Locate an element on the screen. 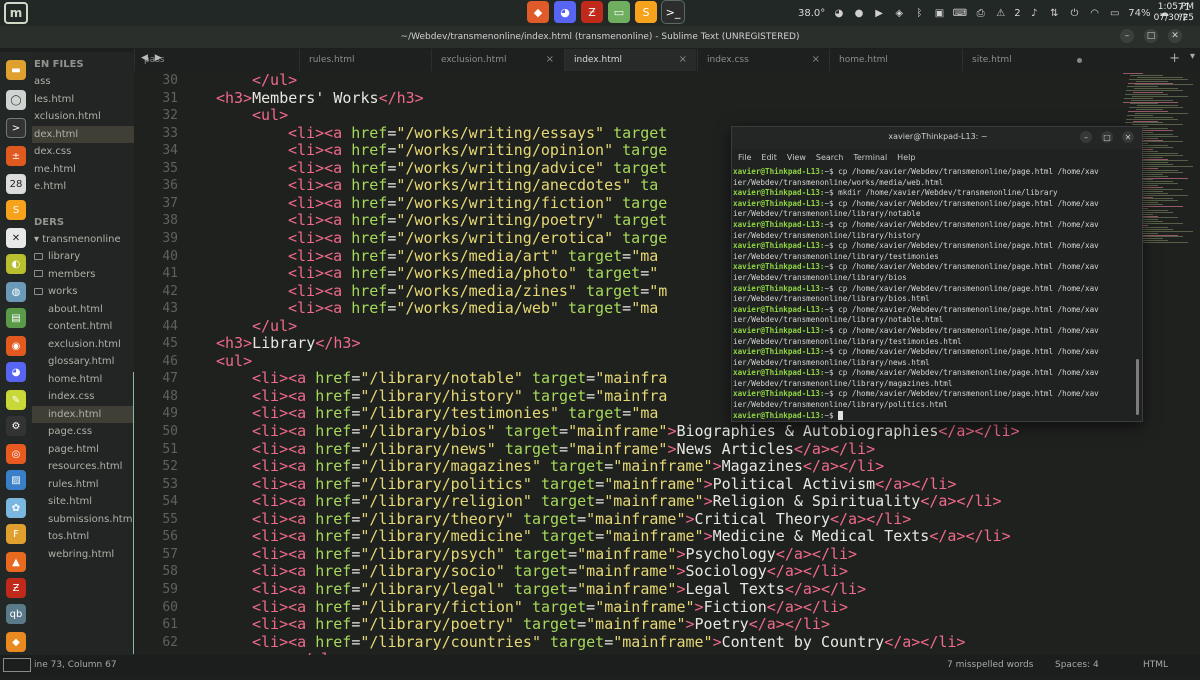 This screenshot has width=1200, height=680. screen-icon: ▣ is located at coordinates (939, 13).